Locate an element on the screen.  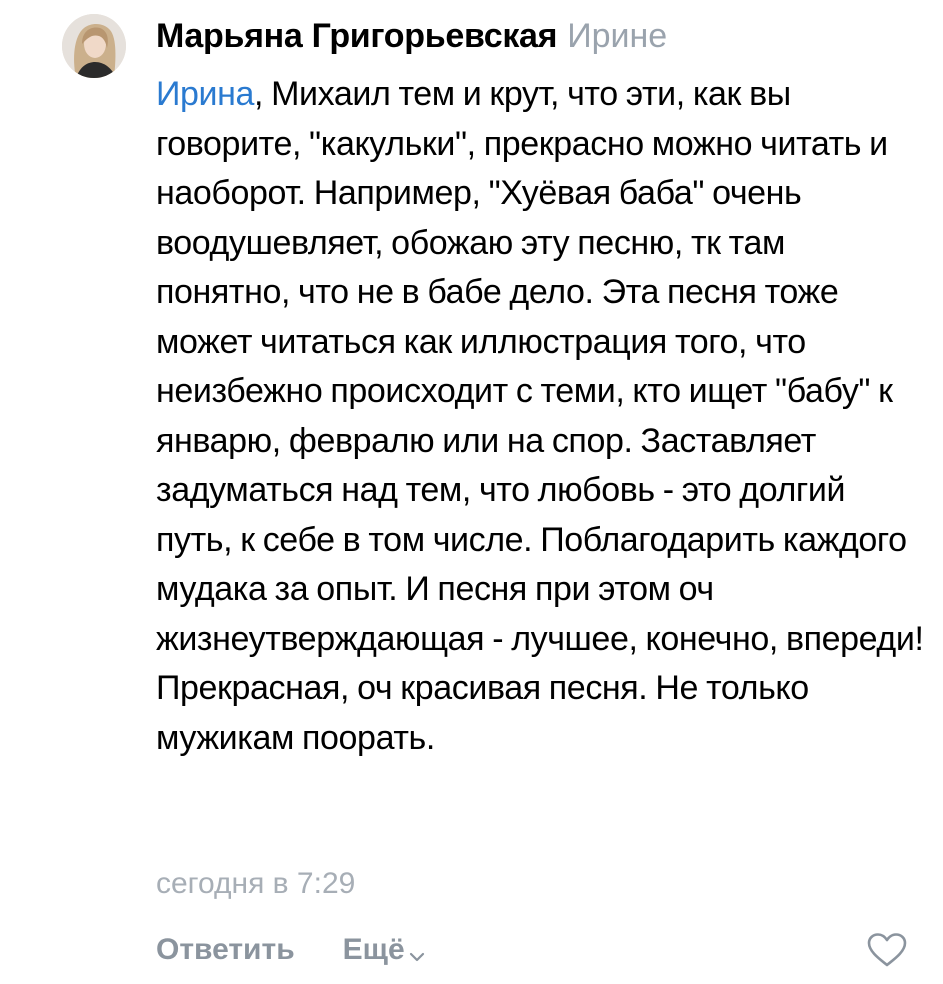
comment-header: Марьяна Григорьевская Ирине is located at coordinates (411, 36).